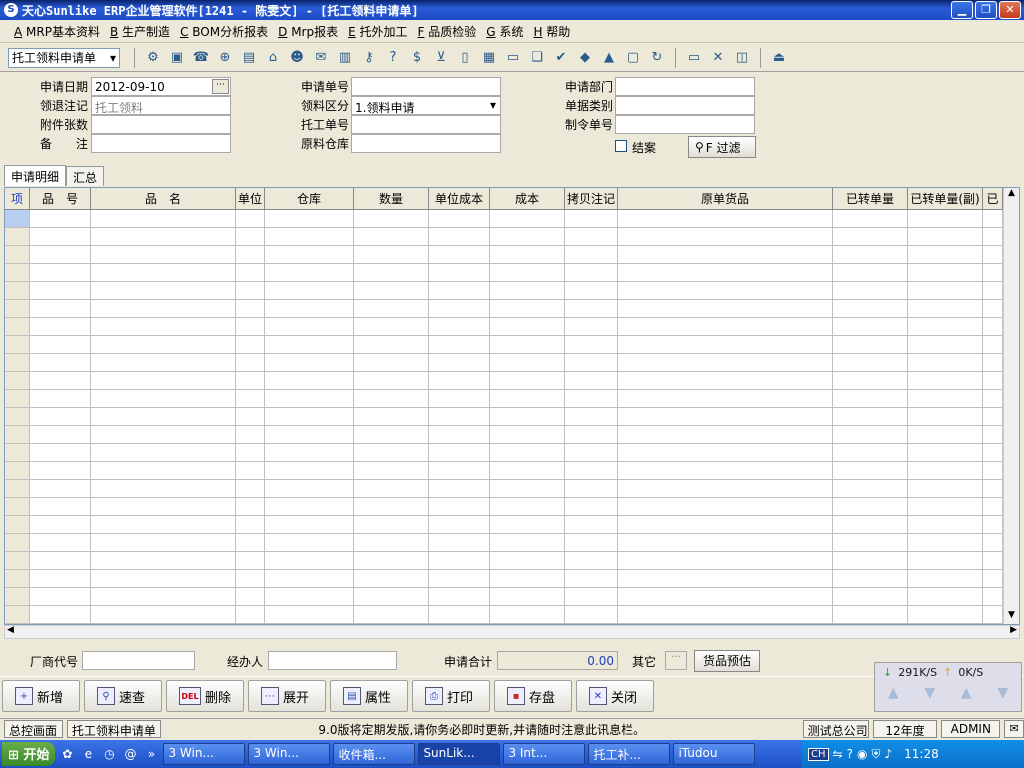 This screenshot has width=1024, height=768. Describe the element at coordinates (29, 754) in the screenshot. I see `start-button: ⊞ 开始` at that location.